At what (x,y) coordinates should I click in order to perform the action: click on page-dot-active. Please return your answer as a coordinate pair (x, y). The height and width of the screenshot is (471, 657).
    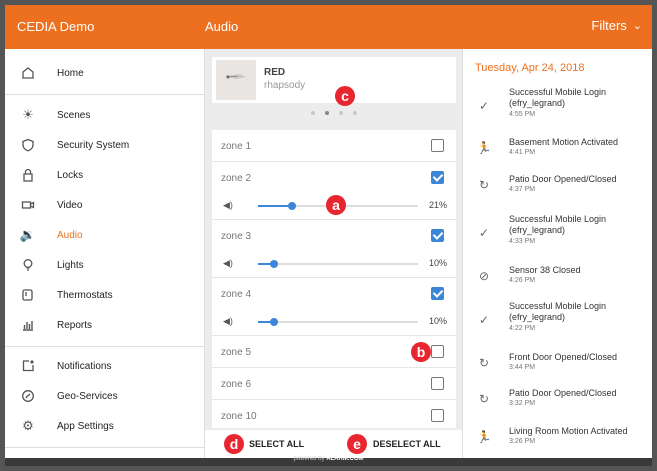
    Looking at the image, I should click on (326, 113).